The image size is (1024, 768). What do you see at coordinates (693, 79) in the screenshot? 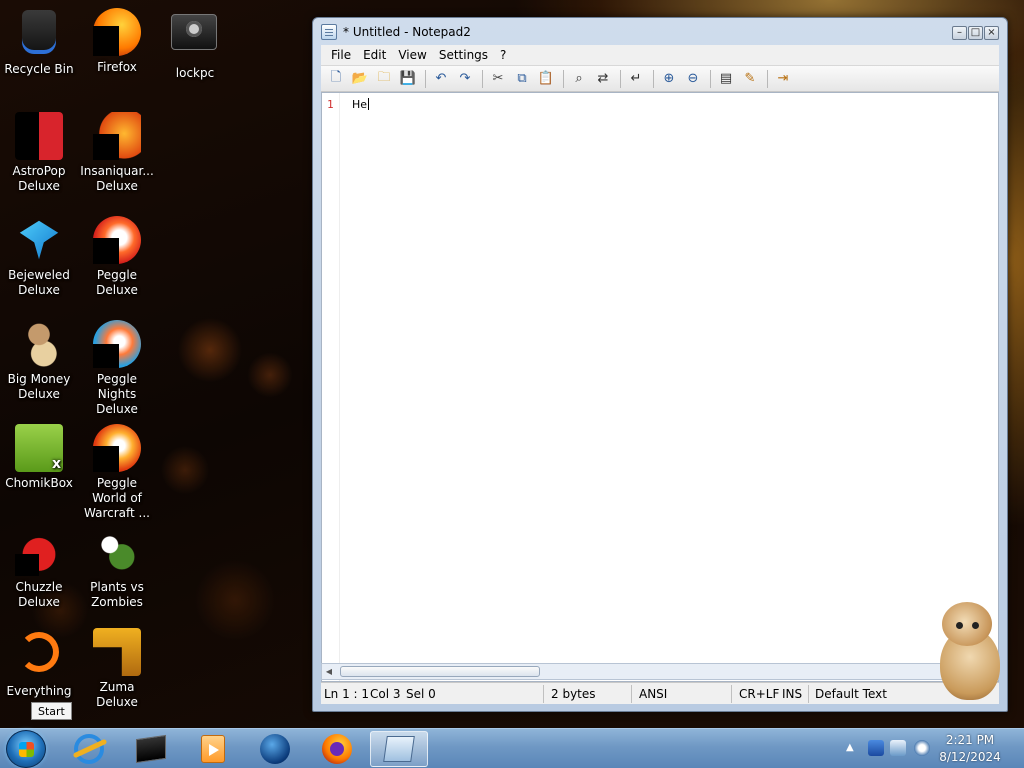
I see `zoom-out-icon: ⊖` at bounding box center [693, 79].